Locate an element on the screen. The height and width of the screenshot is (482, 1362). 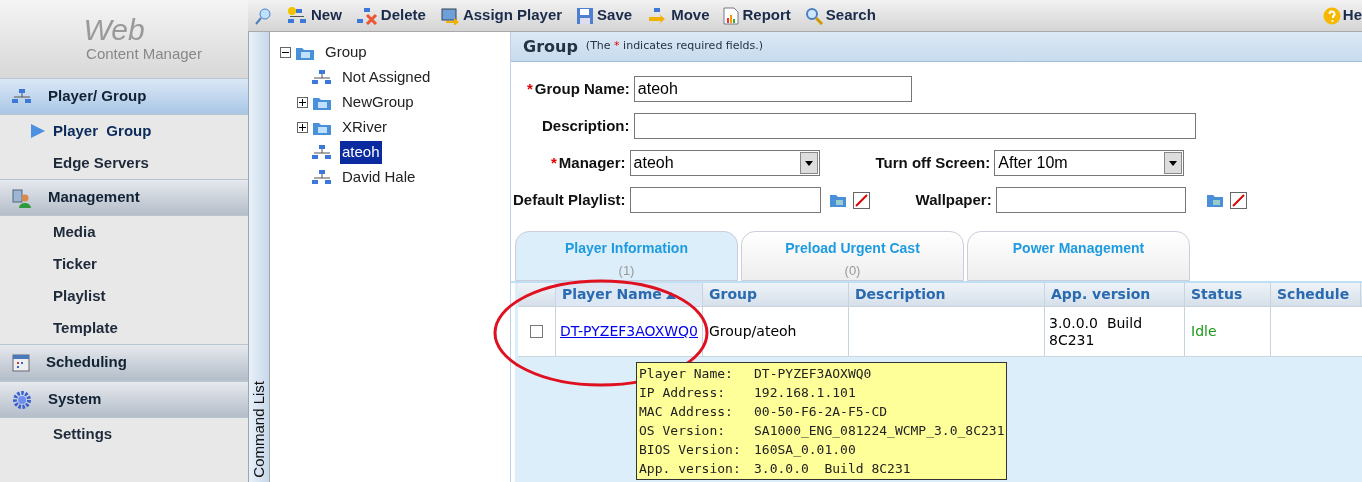
assign-icon is located at coordinates (449, 15).